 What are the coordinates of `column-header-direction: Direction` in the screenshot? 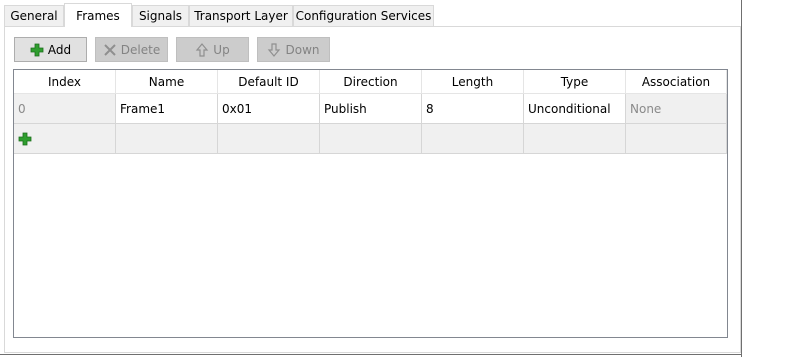 It's located at (371, 82).